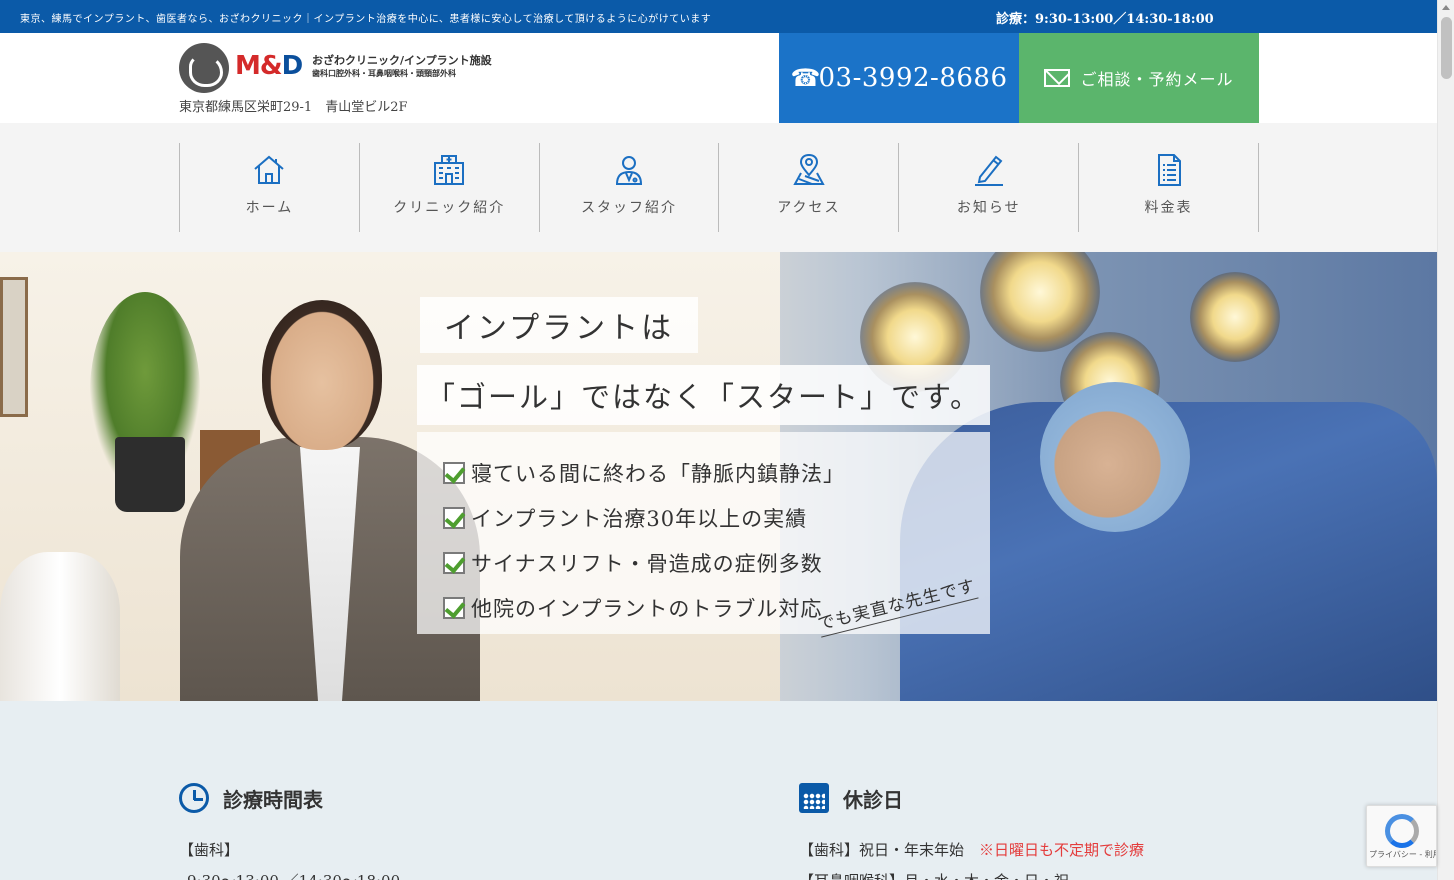  I want to click on list-item: インプラント治療30年以上の実績, so click(716, 517).